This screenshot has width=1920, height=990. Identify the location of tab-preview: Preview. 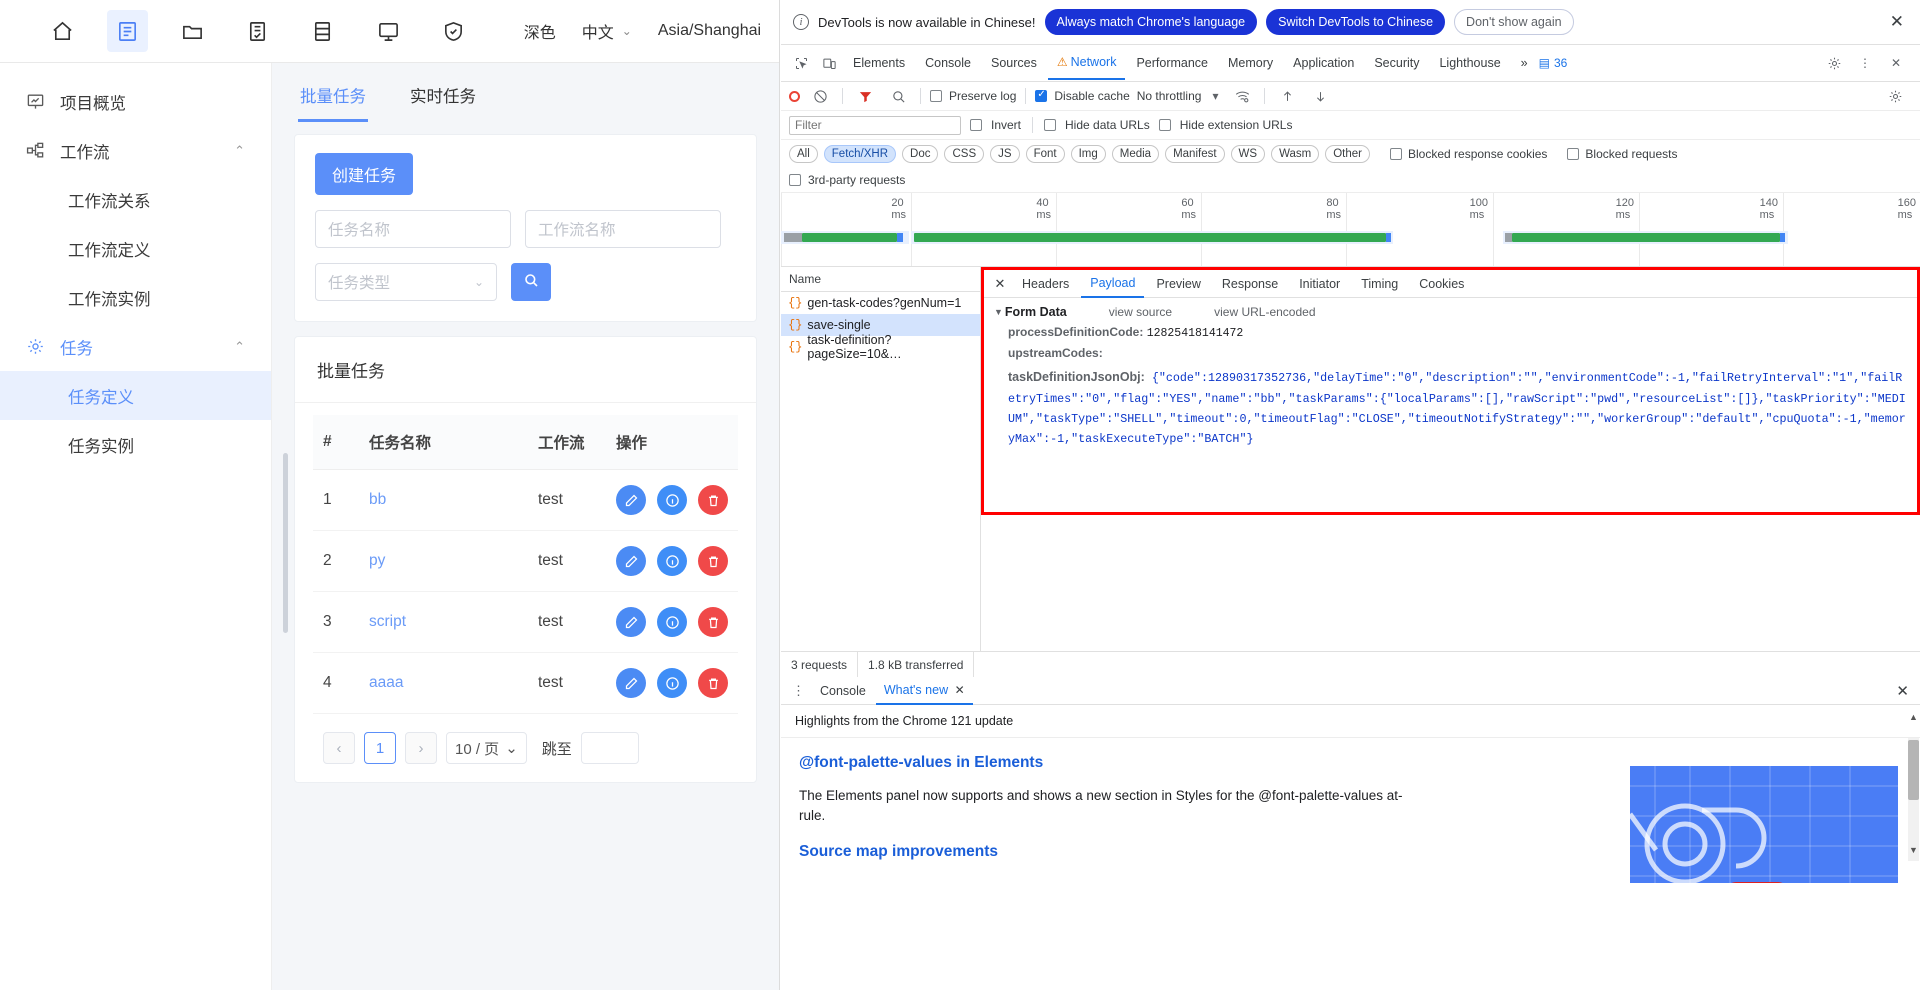
(1178, 284).